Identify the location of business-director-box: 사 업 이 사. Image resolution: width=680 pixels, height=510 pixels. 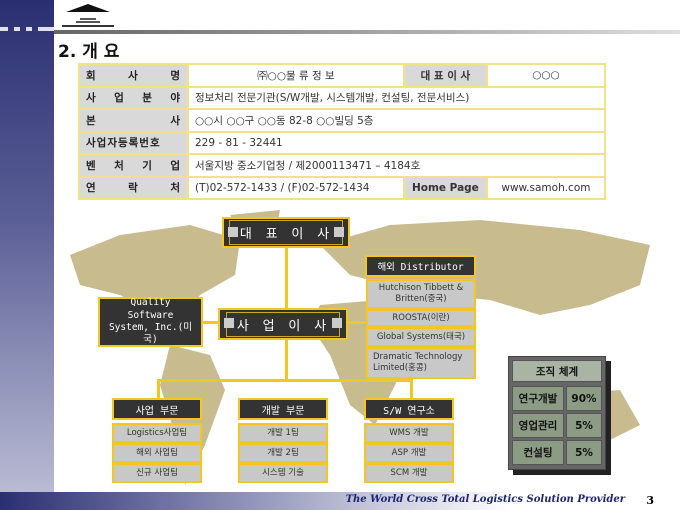
(283, 324).